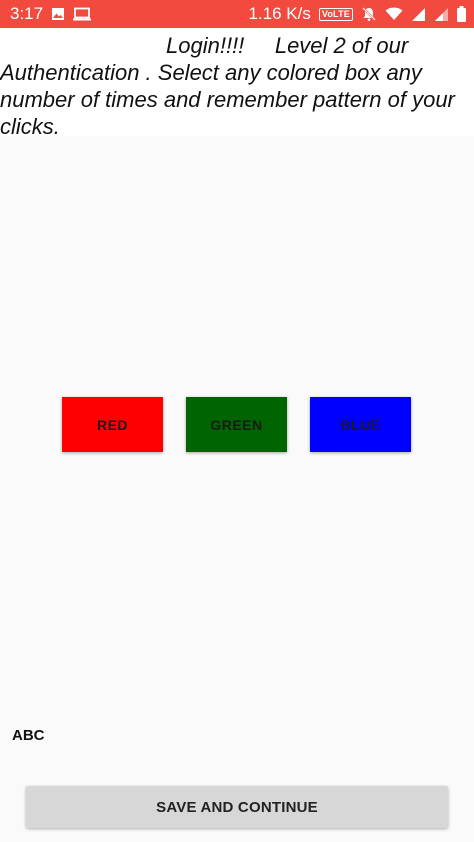 The height and width of the screenshot is (842, 474). I want to click on volte-icon: VoLTE, so click(335, 14).